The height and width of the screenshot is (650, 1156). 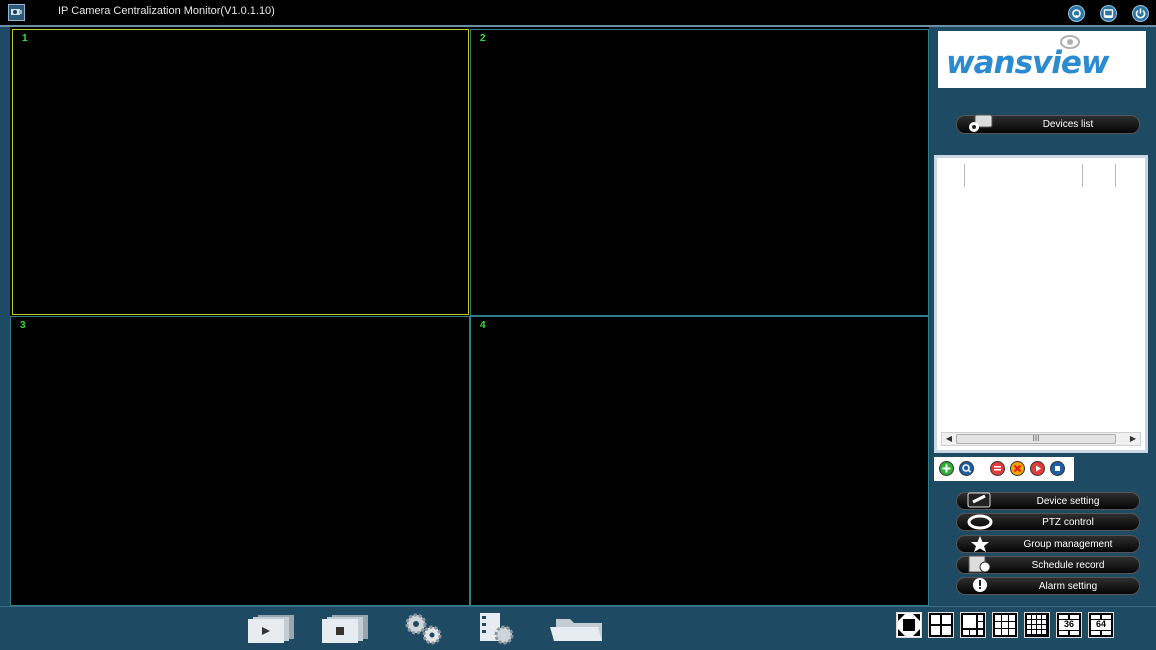 I want to click on scroll-thumb: III, so click(x=1036, y=439).